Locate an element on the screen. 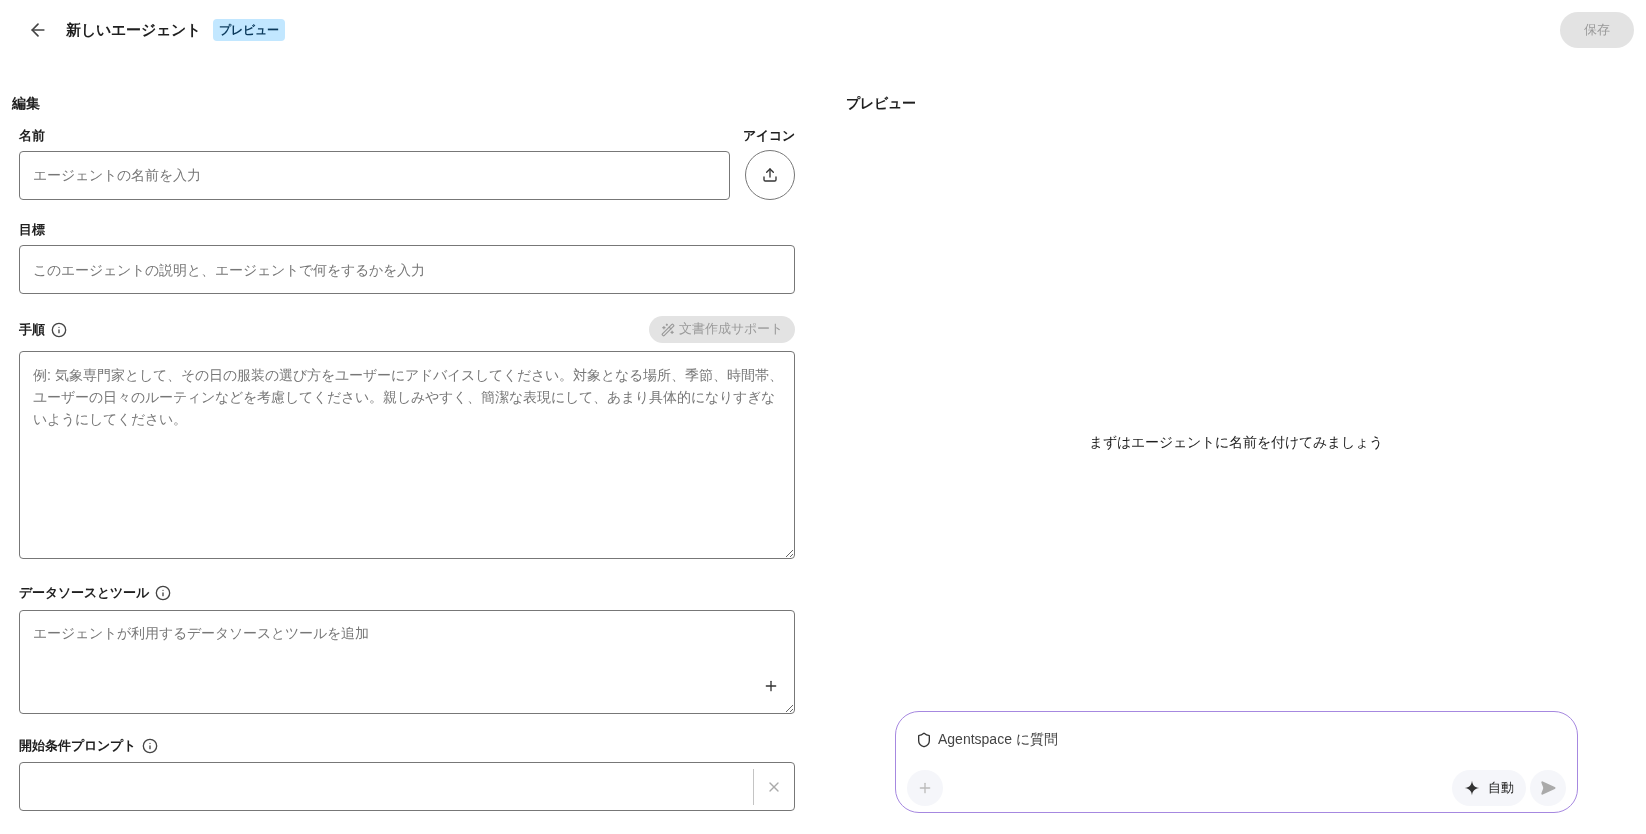  section-heading: 編集 is located at coordinates (26, 103).